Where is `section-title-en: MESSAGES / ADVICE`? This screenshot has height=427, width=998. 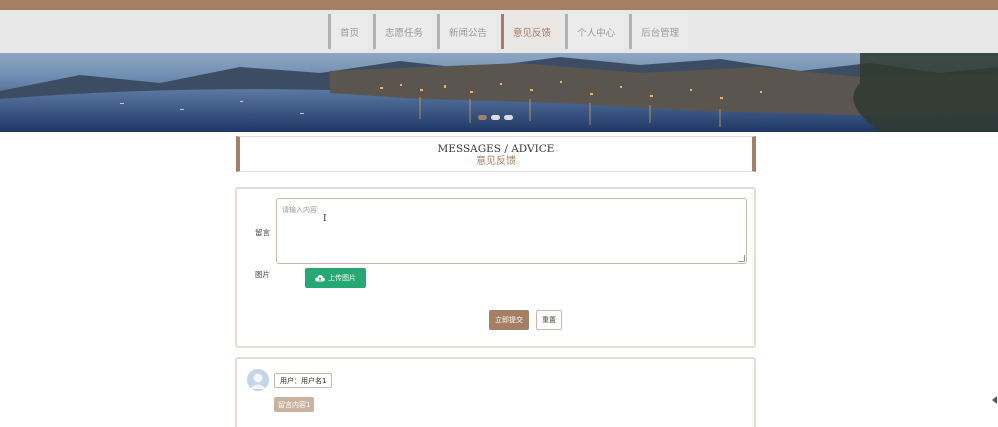 section-title-en: MESSAGES / ADVICE is located at coordinates (496, 149).